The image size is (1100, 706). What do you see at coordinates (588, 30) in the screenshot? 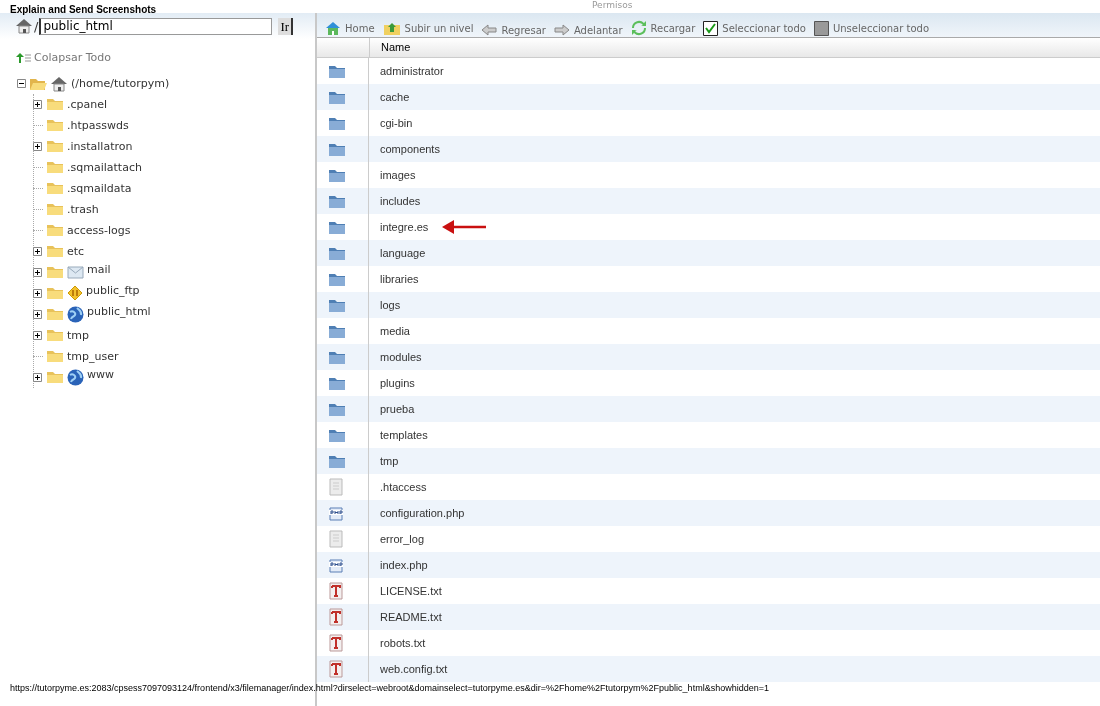
I see `toolbar-button: Adelantar` at bounding box center [588, 30].